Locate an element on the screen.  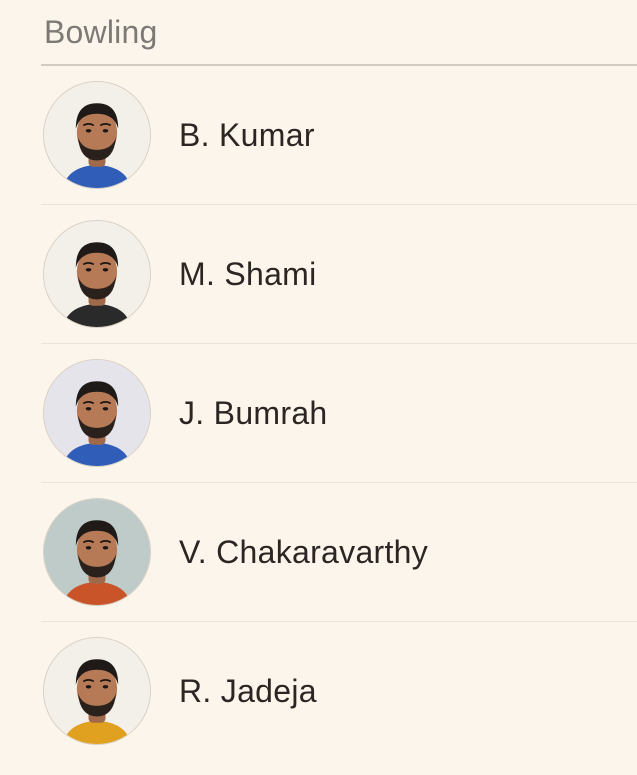
section-title: Bowling is located at coordinates (101, 32).